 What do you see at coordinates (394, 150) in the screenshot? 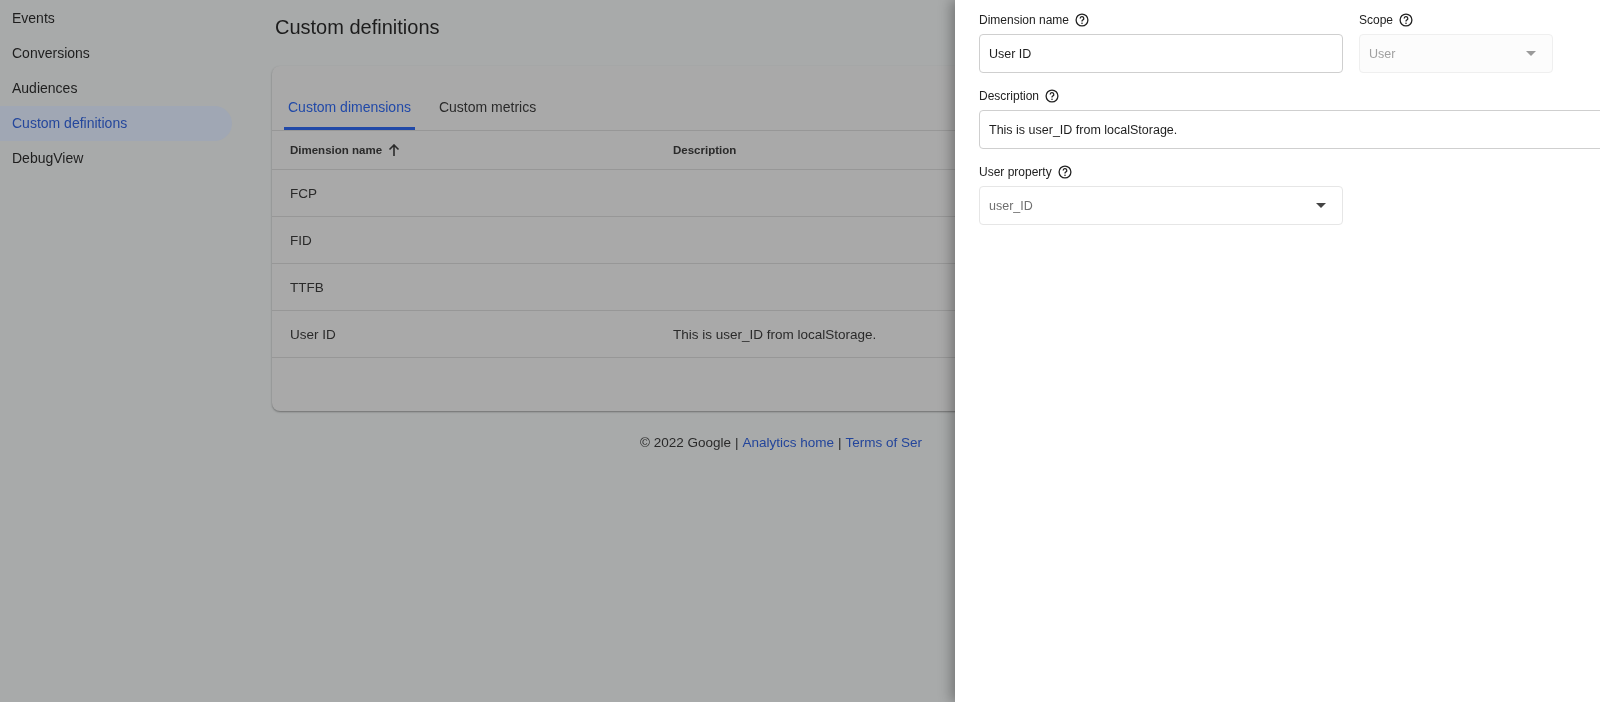
I see `sort-arrow-icon` at bounding box center [394, 150].